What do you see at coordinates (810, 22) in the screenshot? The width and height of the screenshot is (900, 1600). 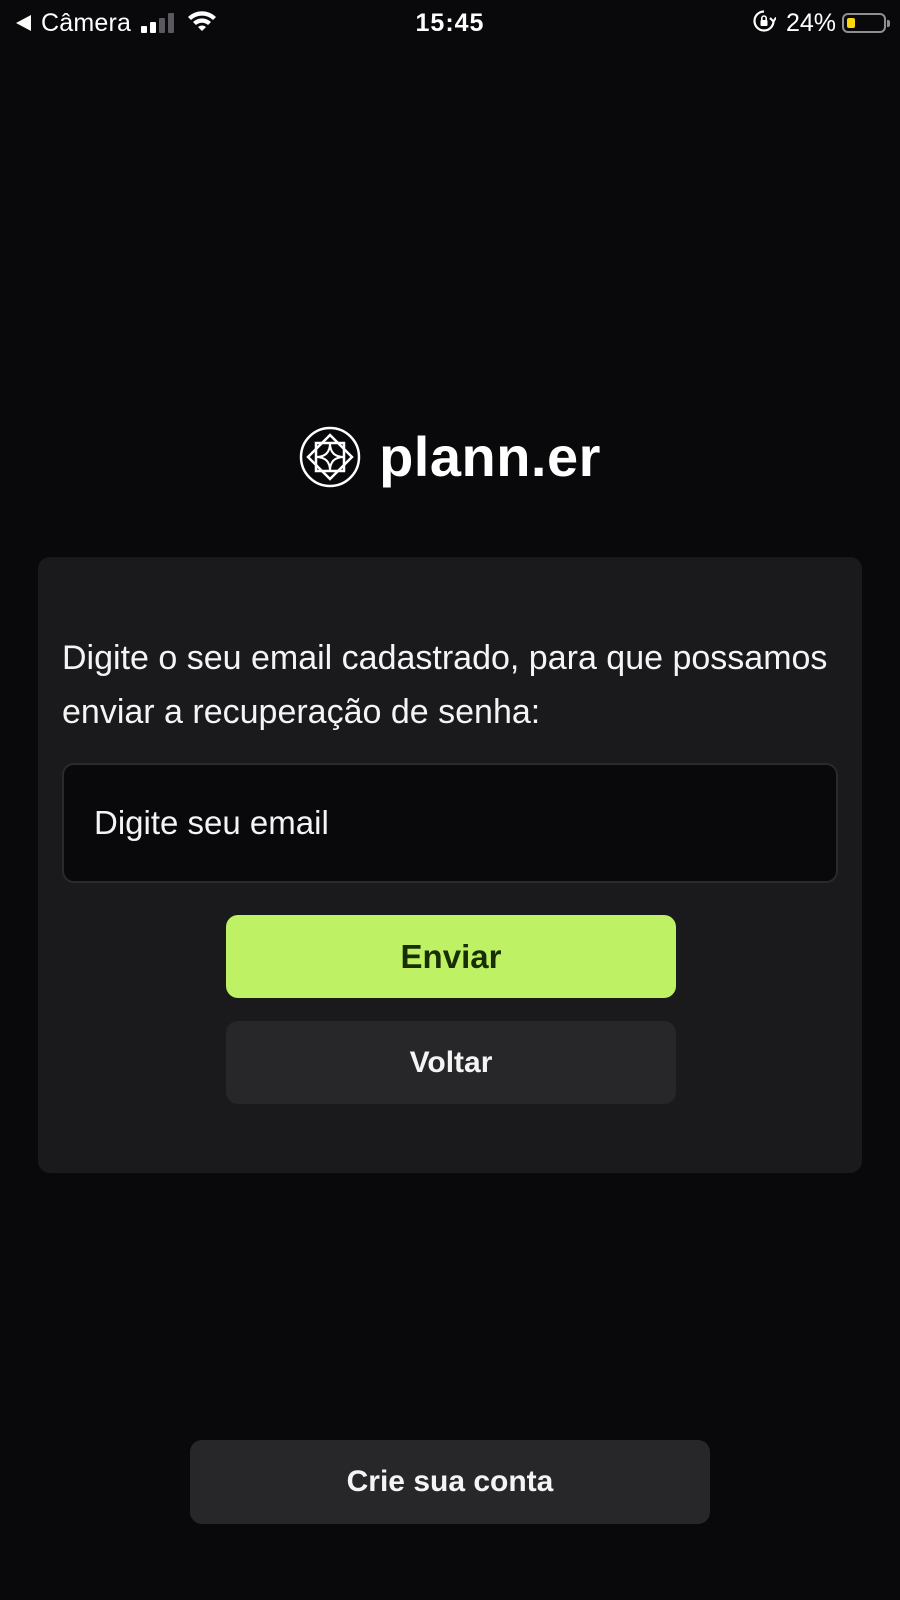 I see `battery-percentage: 24%` at bounding box center [810, 22].